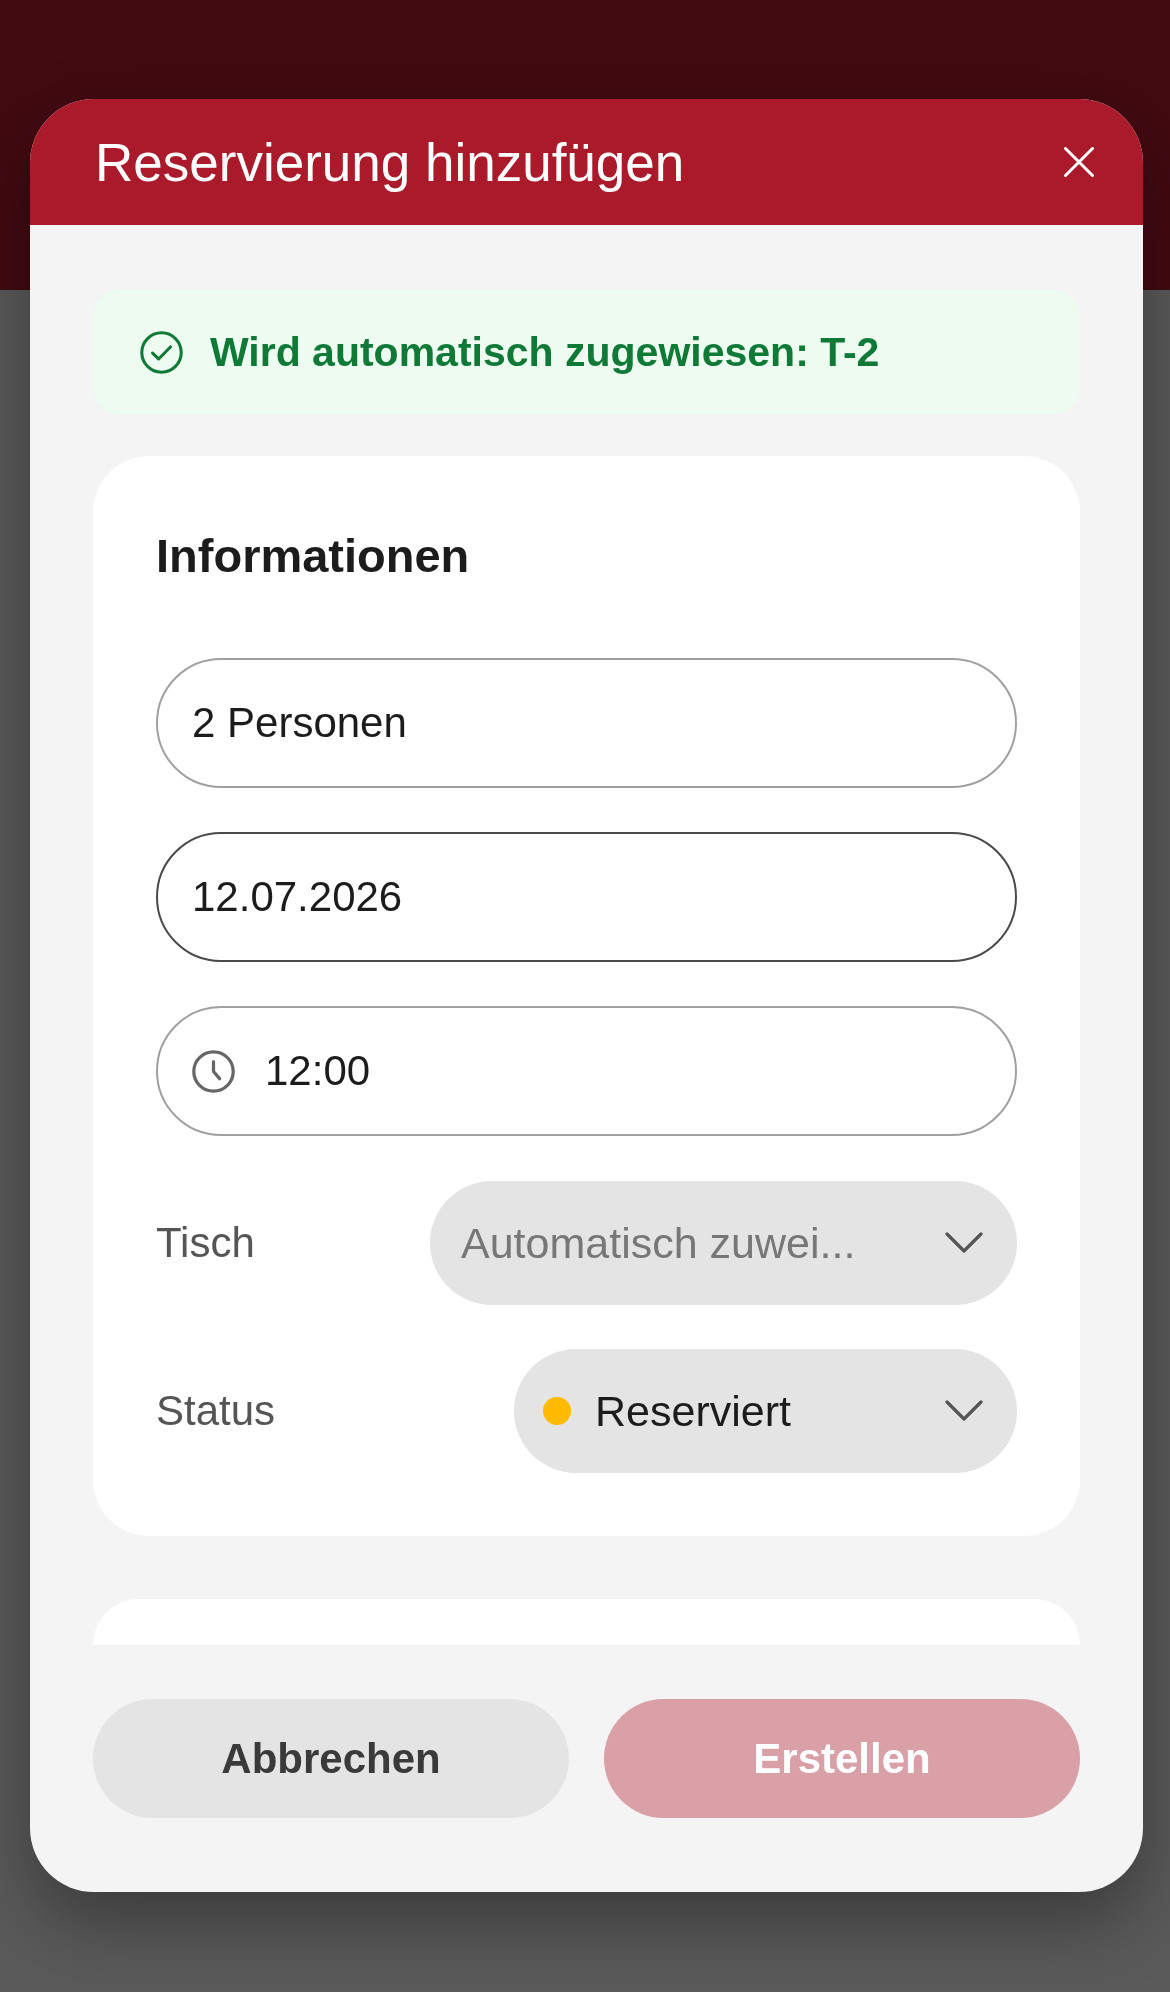  What do you see at coordinates (331, 1758) in the screenshot?
I see `cancel-button: Abbrechen` at bounding box center [331, 1758].